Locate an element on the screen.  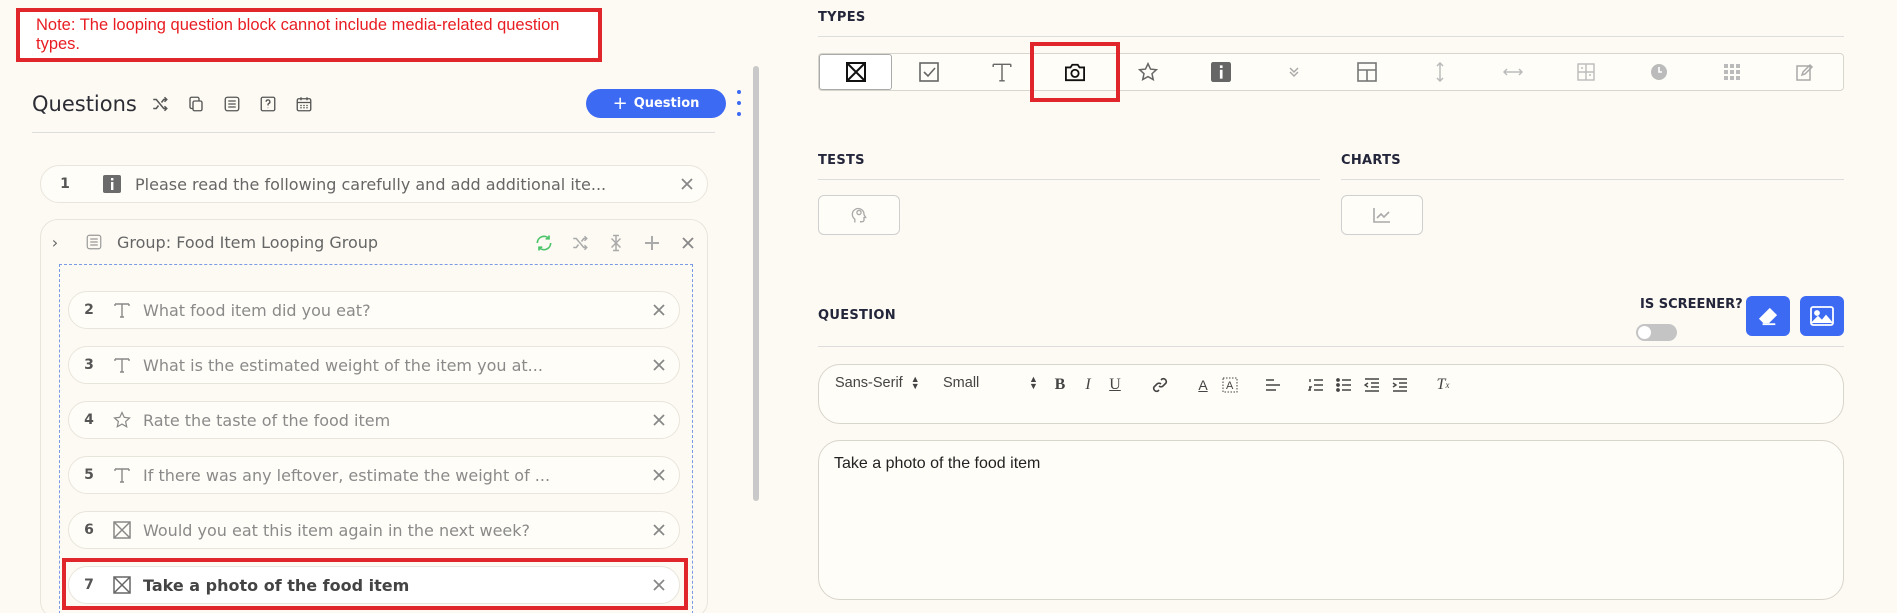
underline-icon: U is located at coordinates (1115, 385).